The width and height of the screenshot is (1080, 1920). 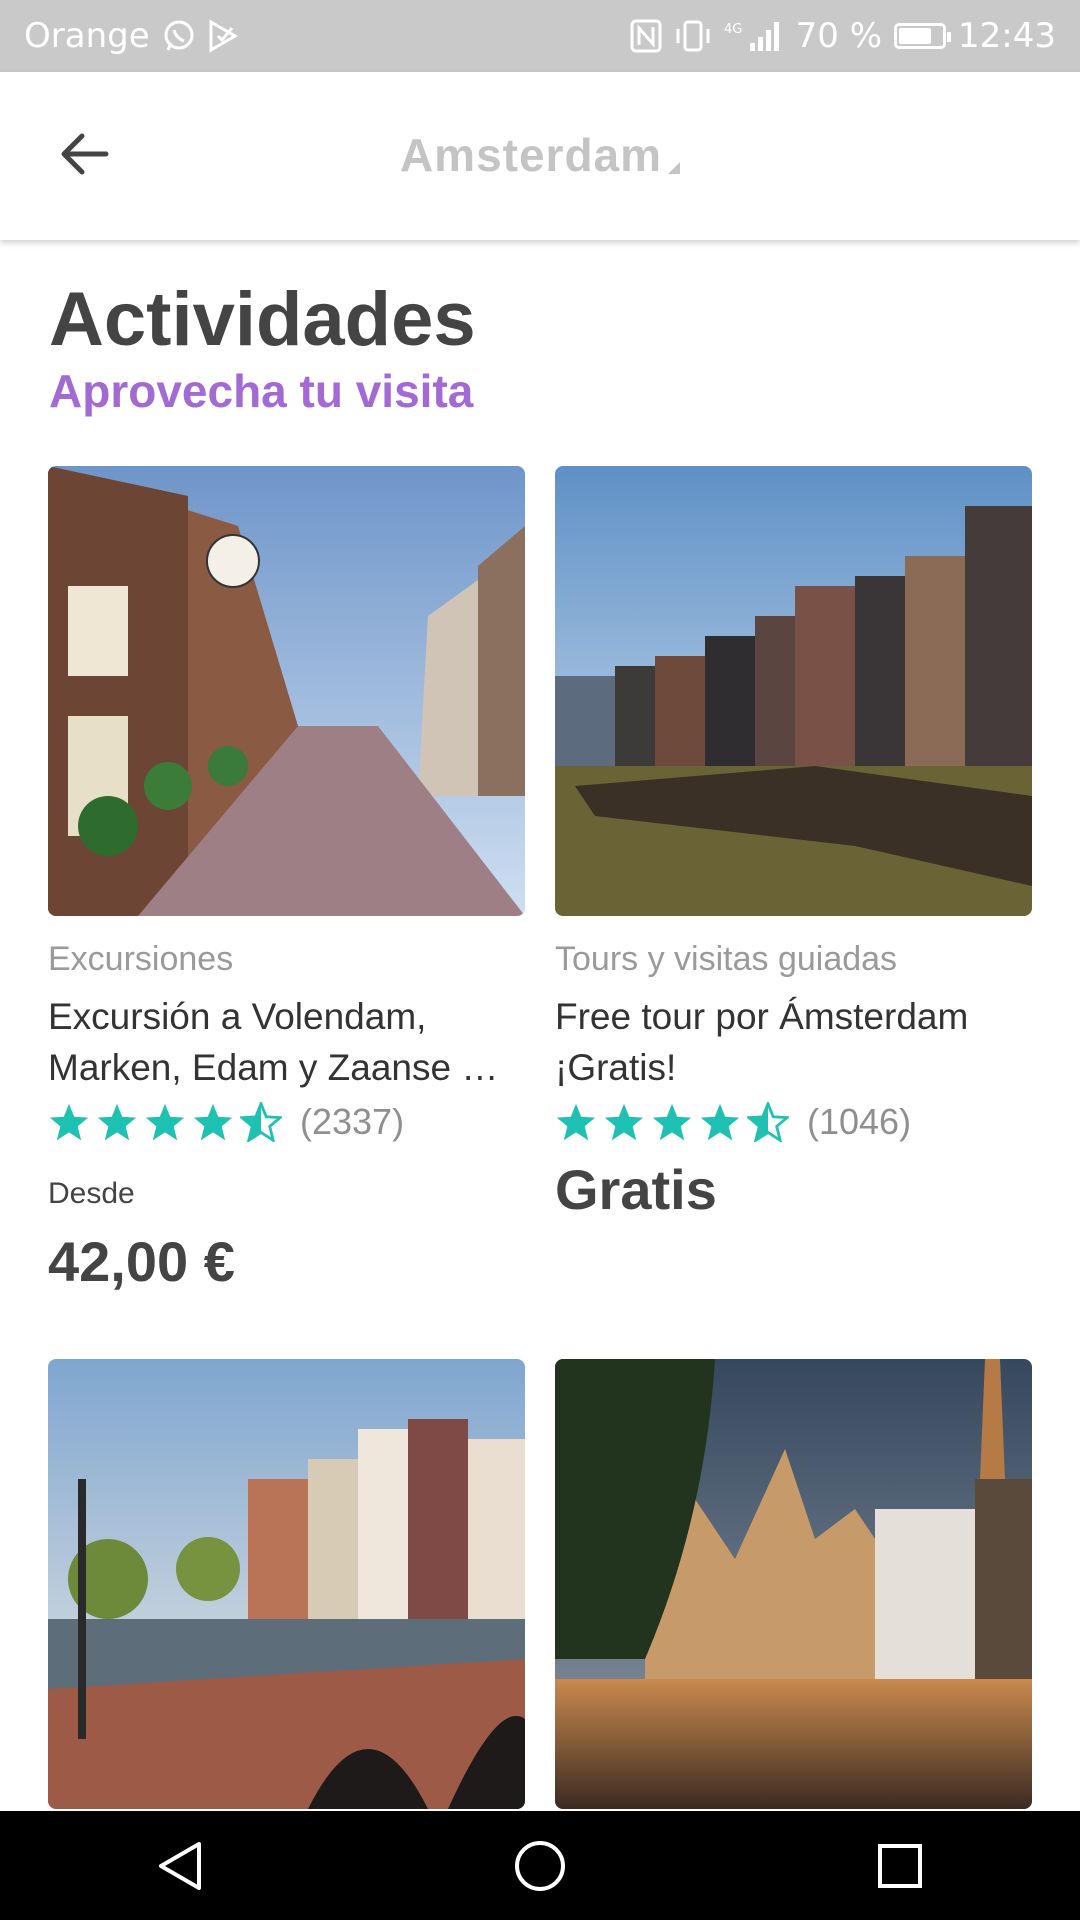 I want to click on review-count: (1046), so click(x=859, y=1121).